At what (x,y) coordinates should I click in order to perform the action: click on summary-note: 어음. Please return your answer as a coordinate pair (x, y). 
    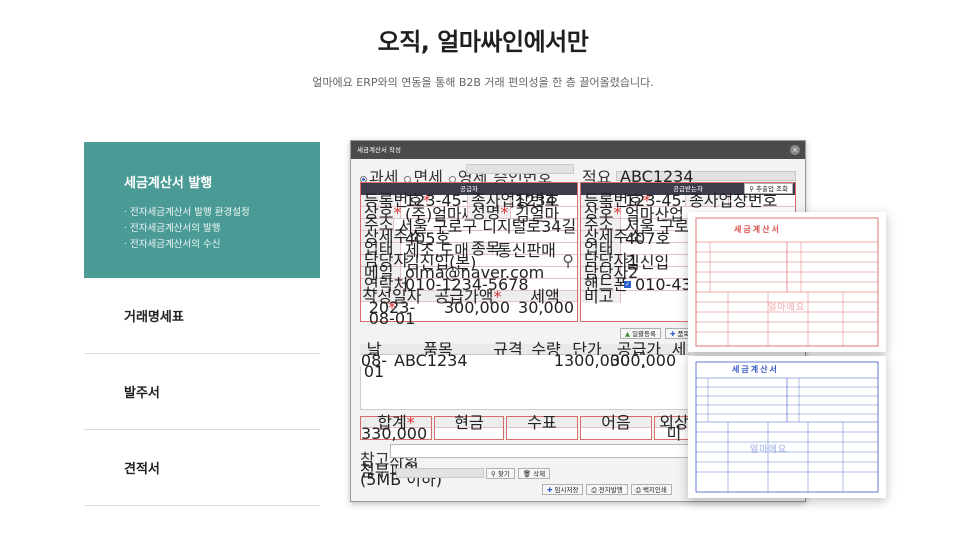
    Looking at the image, I should click on (616, 427).